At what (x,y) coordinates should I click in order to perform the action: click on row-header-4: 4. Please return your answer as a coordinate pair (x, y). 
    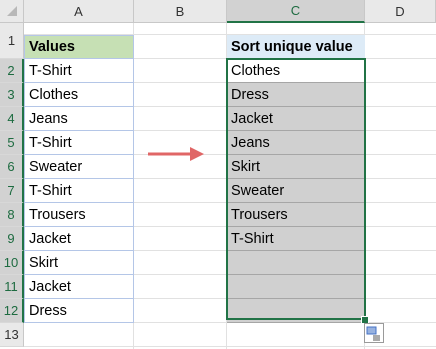
    Looking at the image, I should click on (12, 119).